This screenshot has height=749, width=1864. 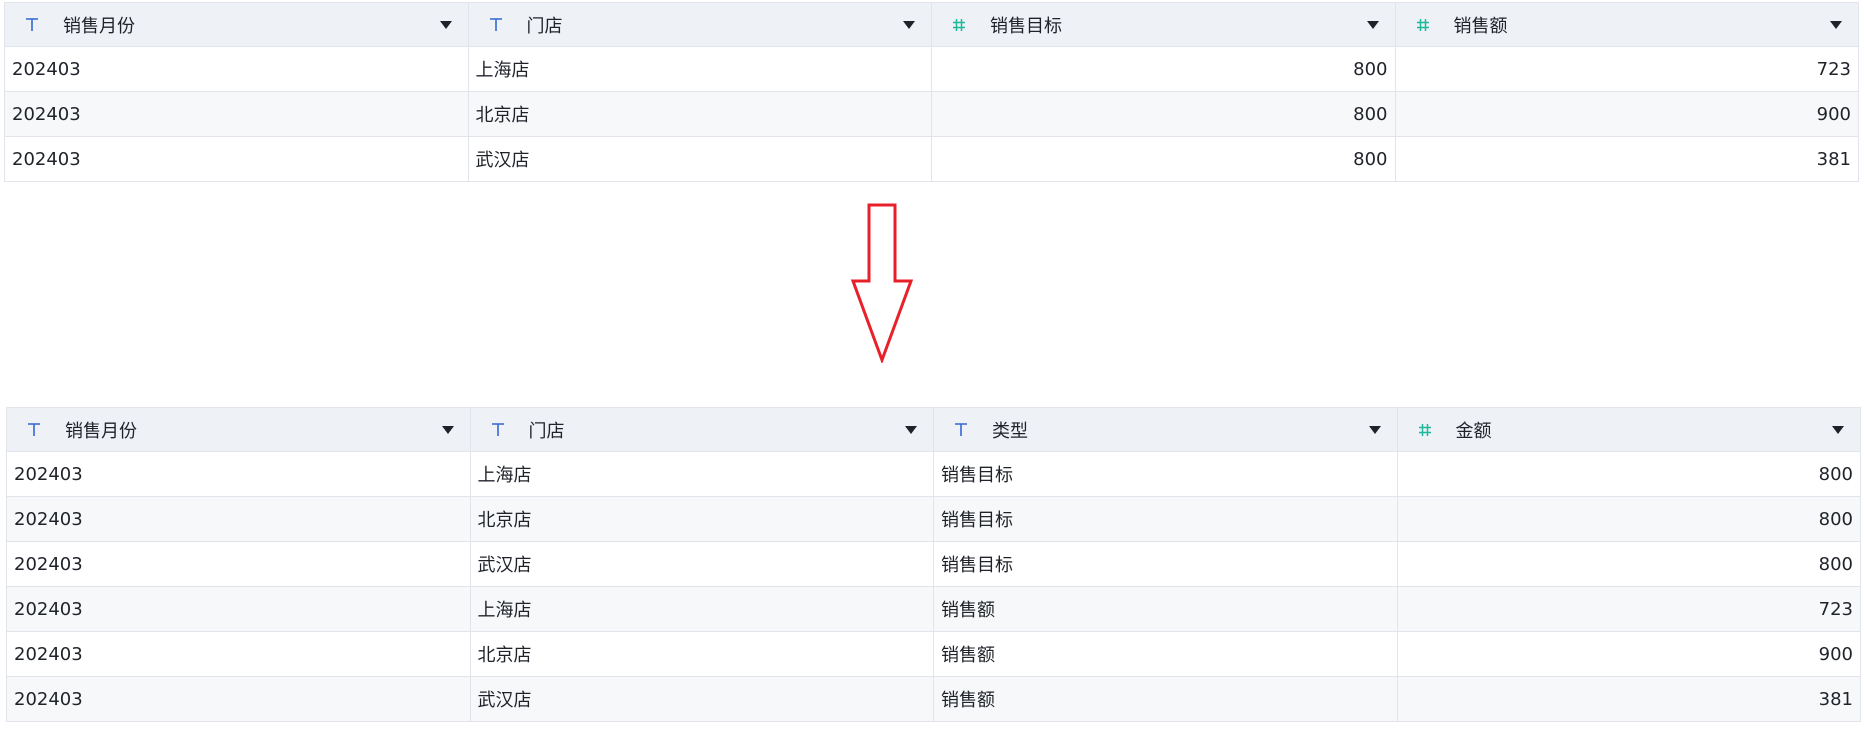 I want to click on table-row: 202403 北京店 800 900, so click(x=931, y=114).